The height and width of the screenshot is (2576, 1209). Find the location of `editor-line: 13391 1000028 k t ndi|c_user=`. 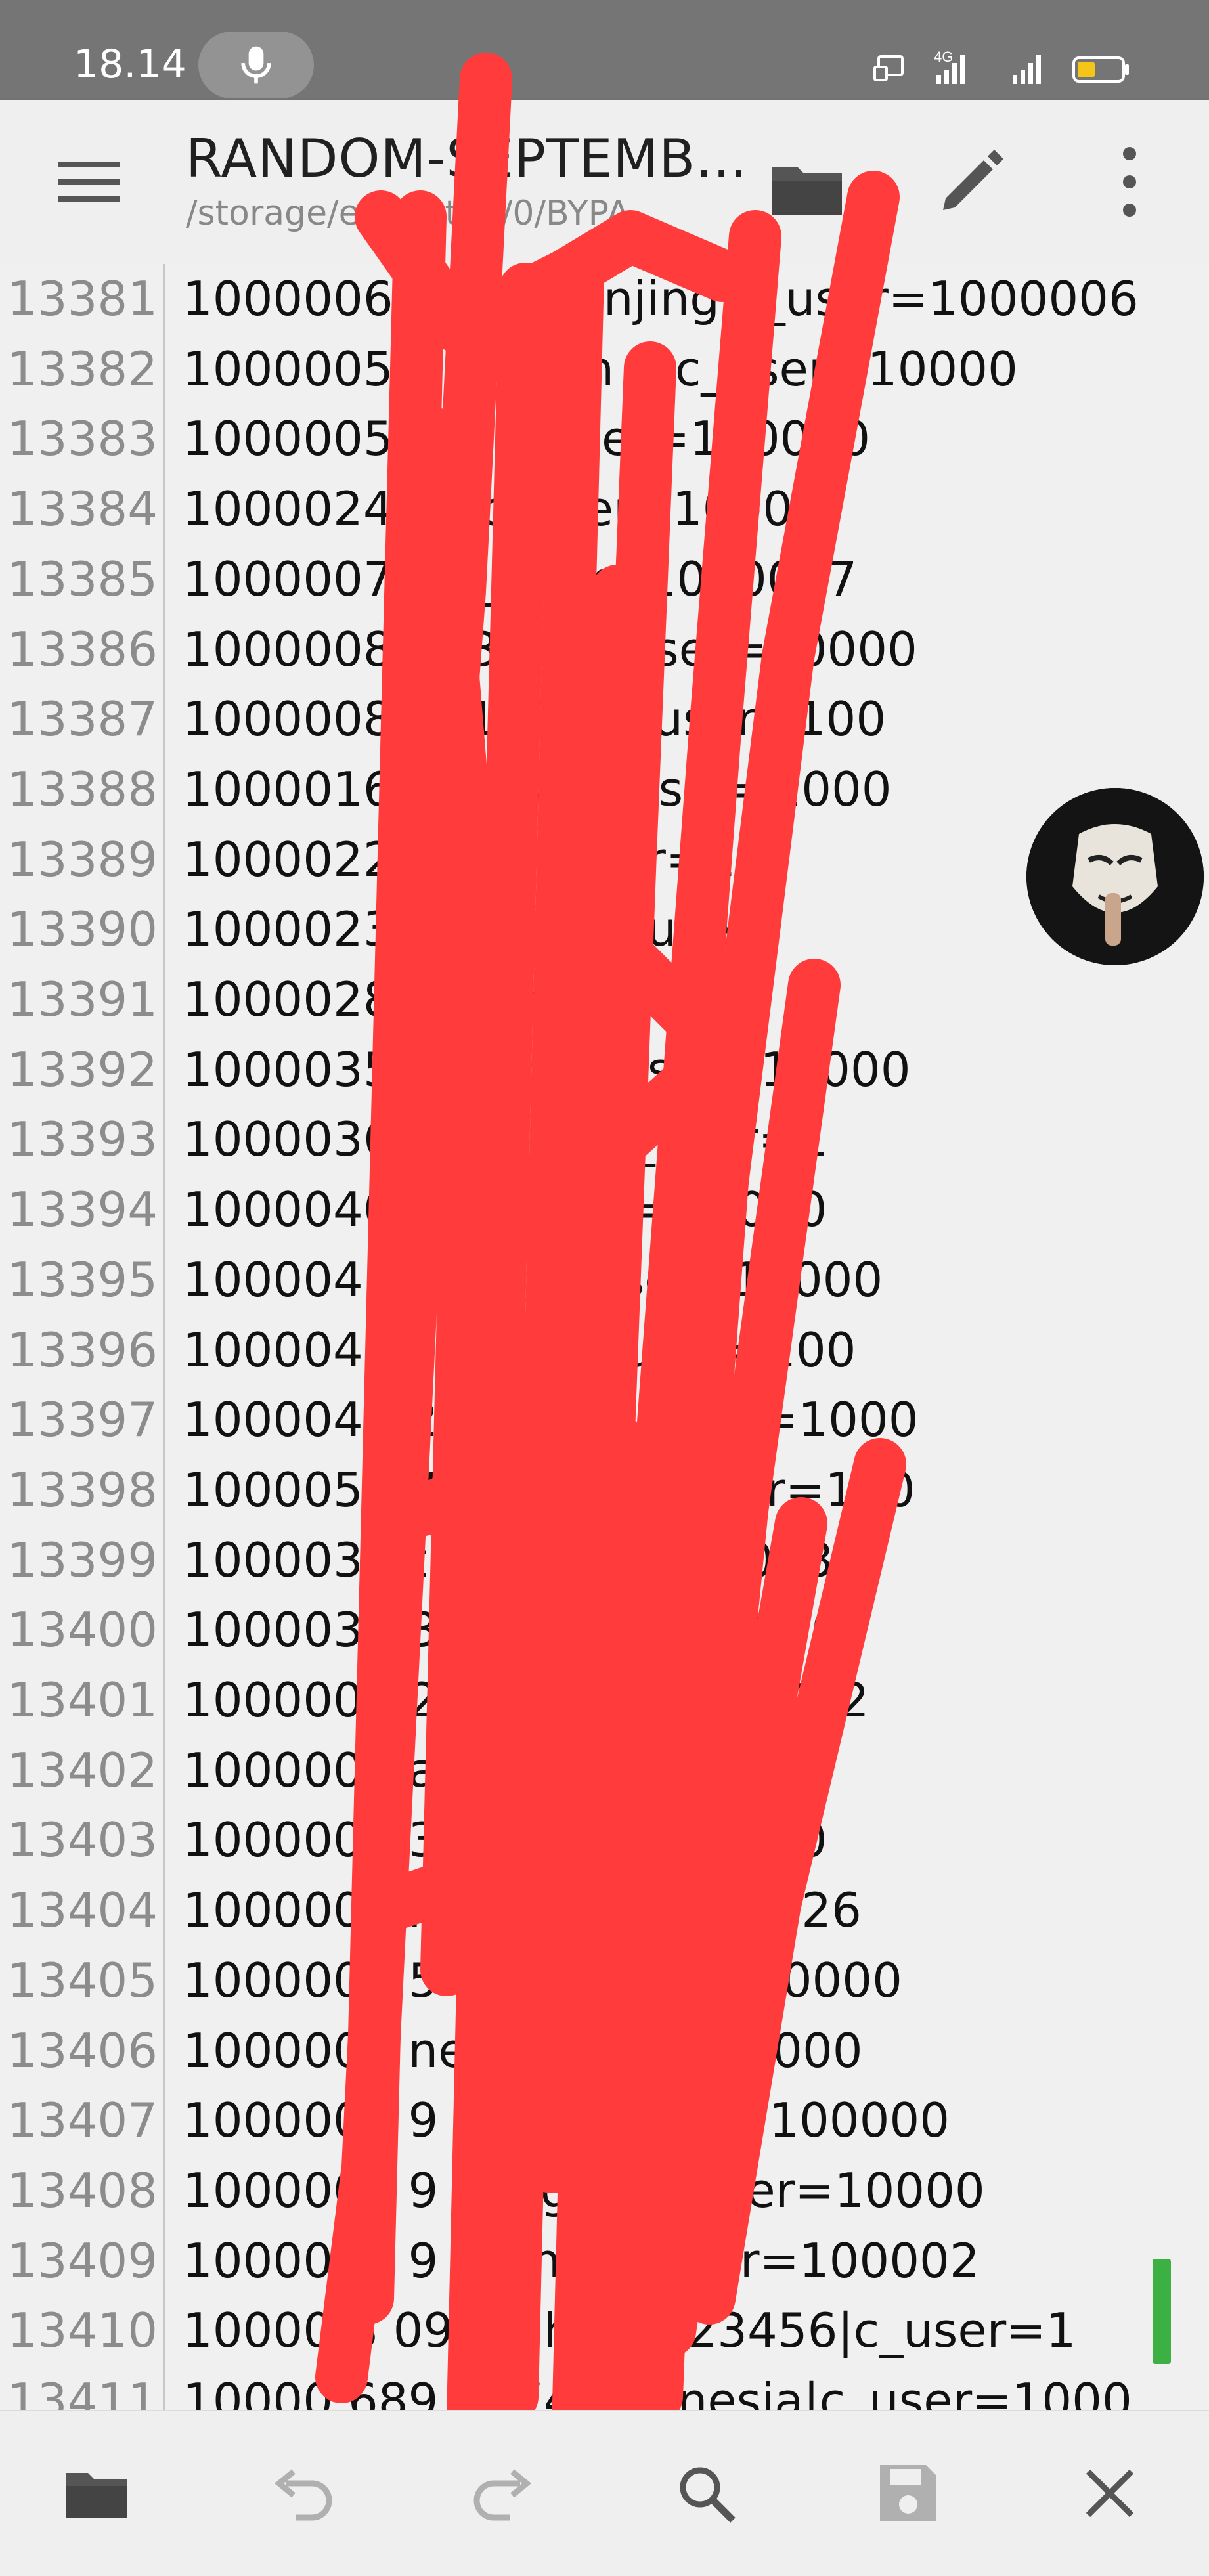

editor-line: 13391 1000028 k t ndi|c_user= is located at coordinates (604, 1000).